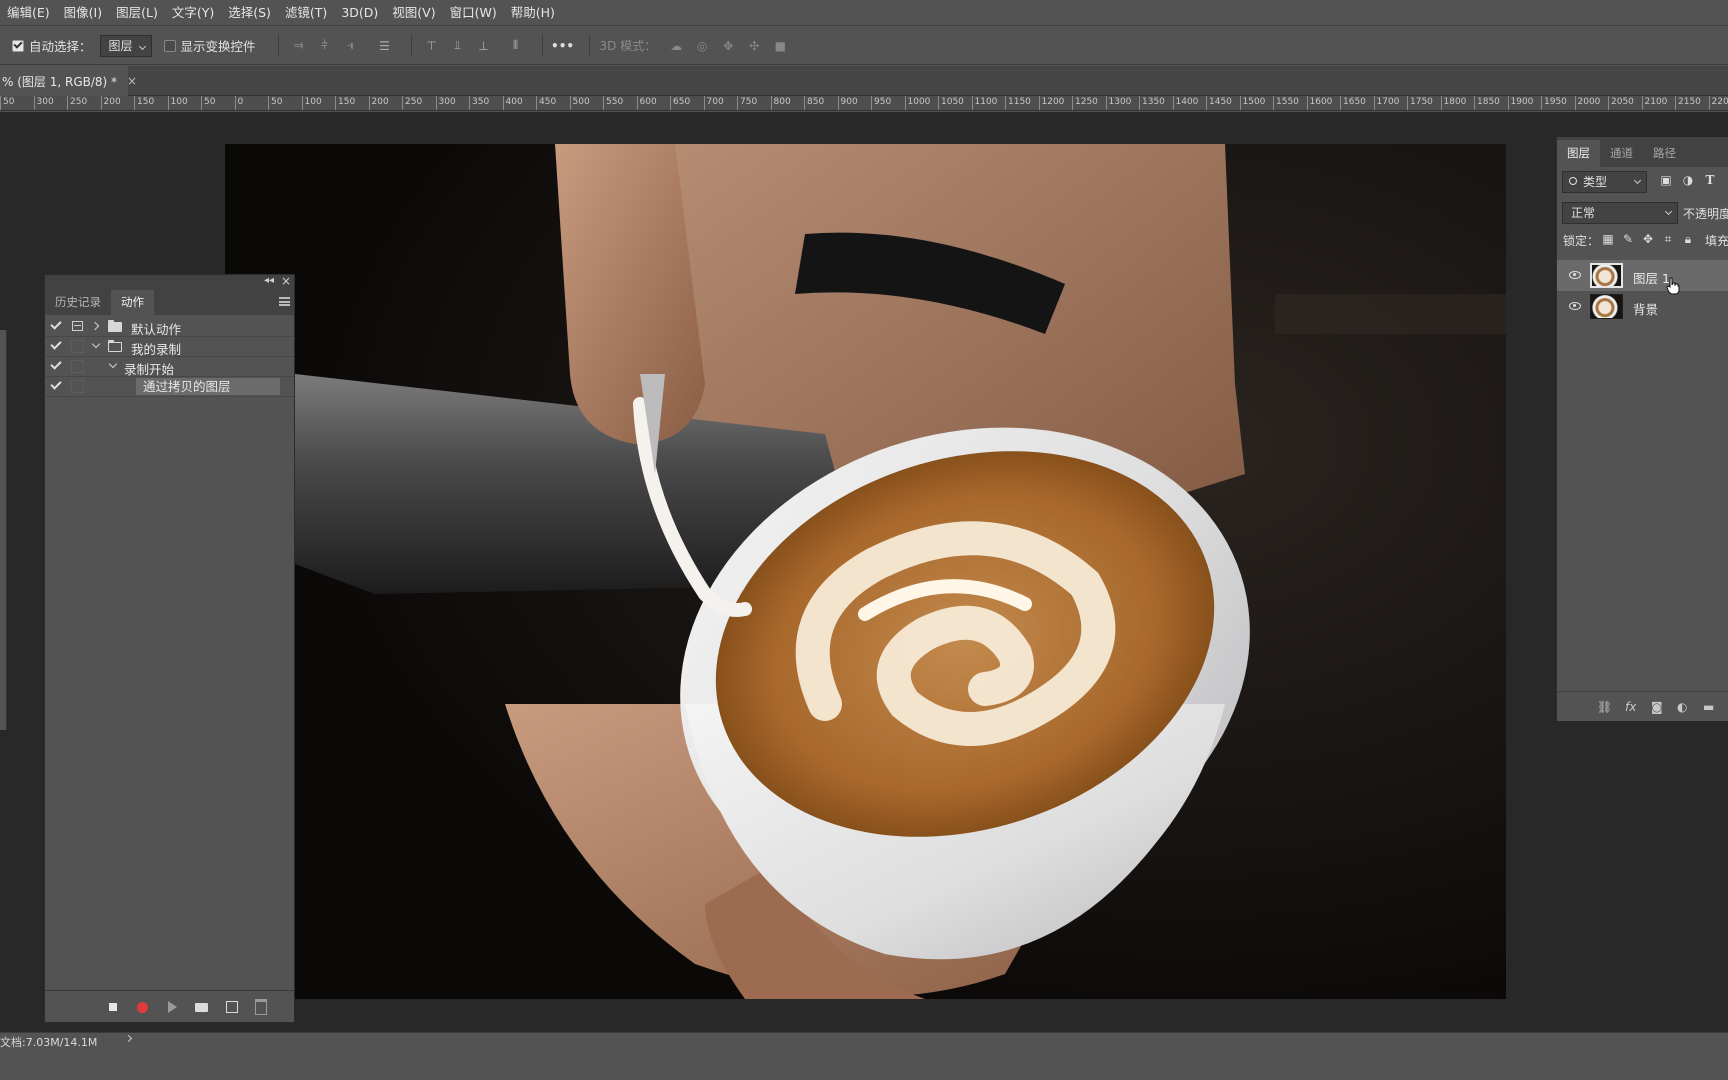 The image size is (1728, 1080). What do you see at coordinates (1688, 239) in the screenshot?
I see `lock-all-icon: 🔒︎` at bounding box center [1688, 239].